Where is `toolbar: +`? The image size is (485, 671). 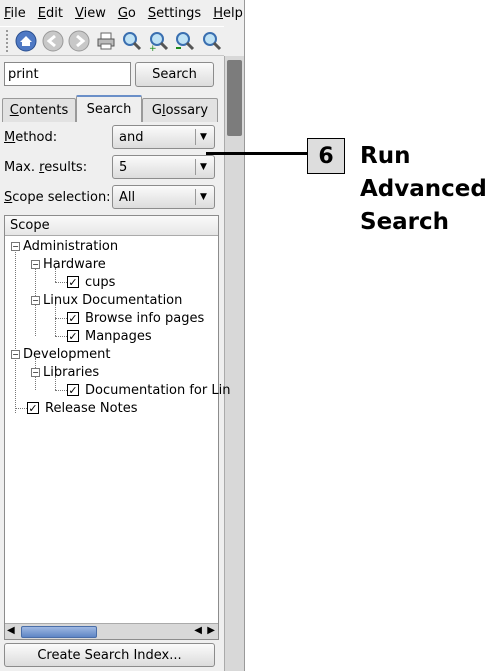 toolbar: + is located at coordinates (112, 41).